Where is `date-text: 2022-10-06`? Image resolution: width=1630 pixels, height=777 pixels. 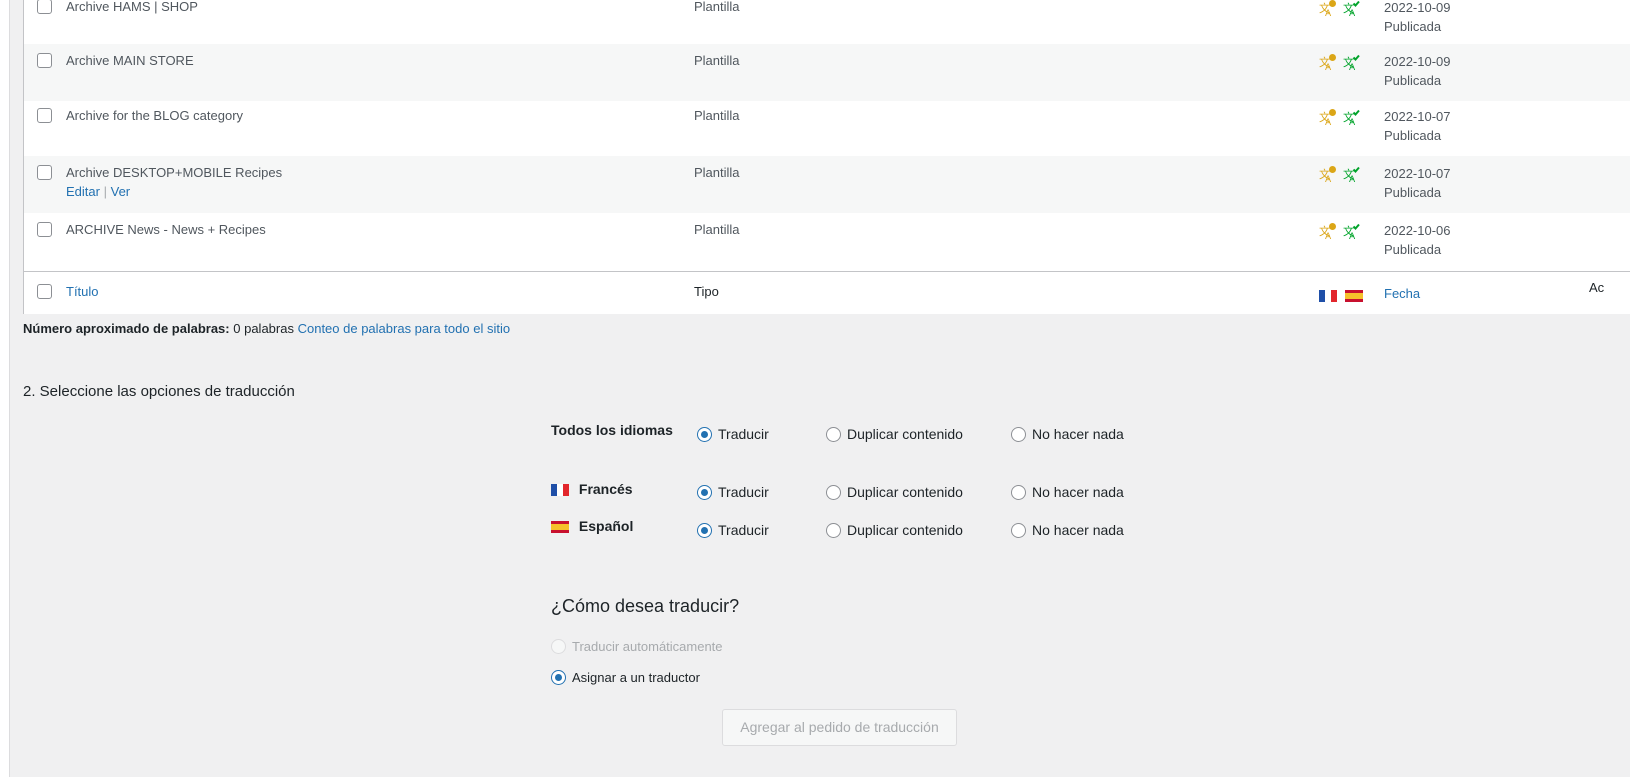 date-text: 2022-10-06 is located at coordinates (1417, 230).